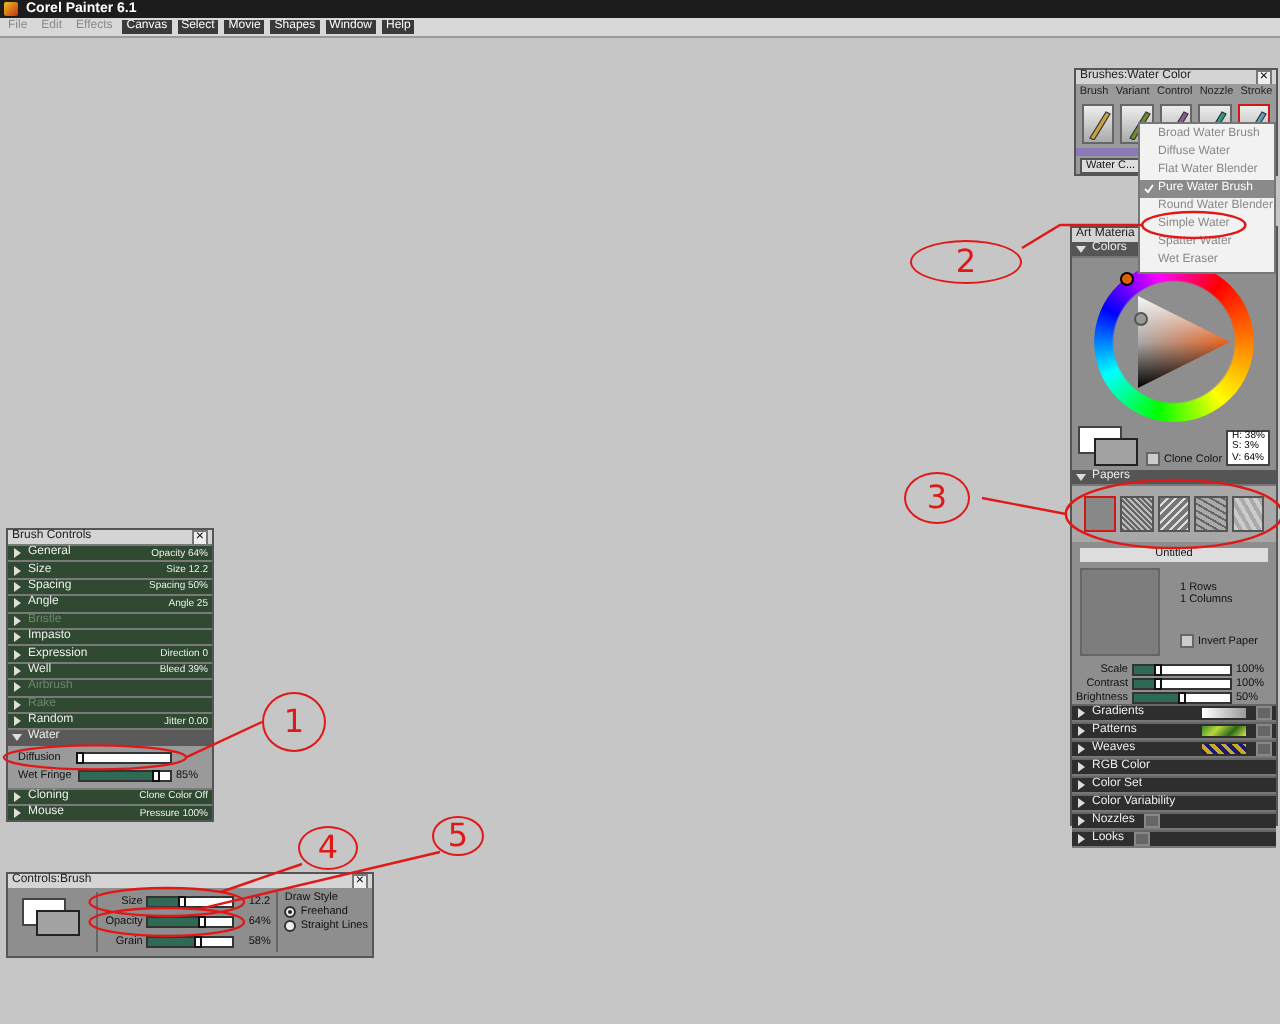 This screenshot has width=1280, height=1024. I want to click on annotation-number: 1, so click(294, 722).